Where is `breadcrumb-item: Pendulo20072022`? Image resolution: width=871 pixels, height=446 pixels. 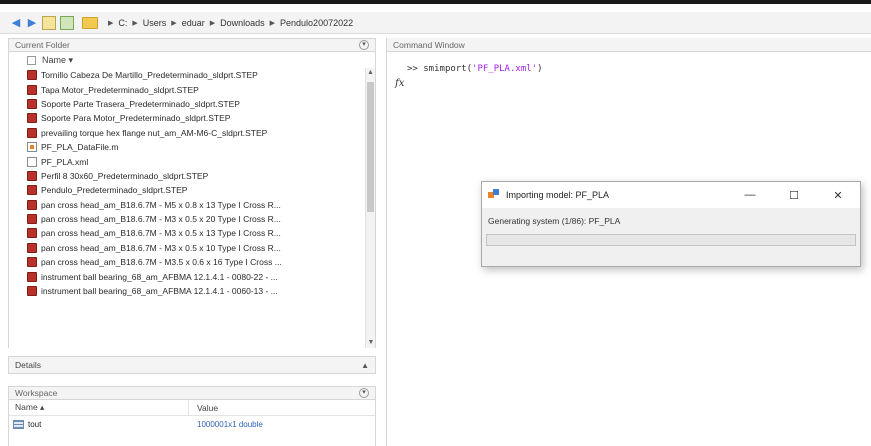
breadcrumb-item: Pendulo20072022 is located at coordinates (316, 23).